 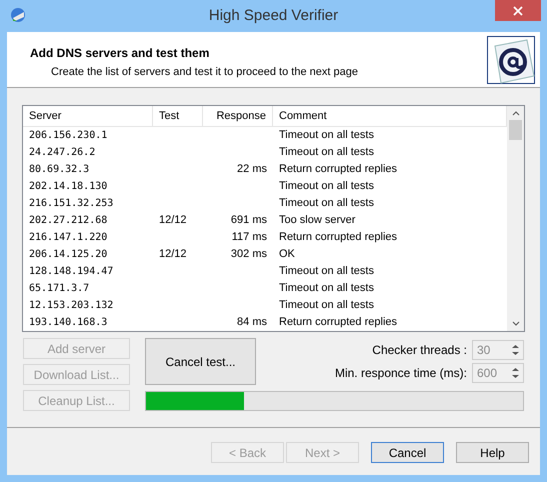 I want to click on table-cell: OK, so click(x=287, y=254).